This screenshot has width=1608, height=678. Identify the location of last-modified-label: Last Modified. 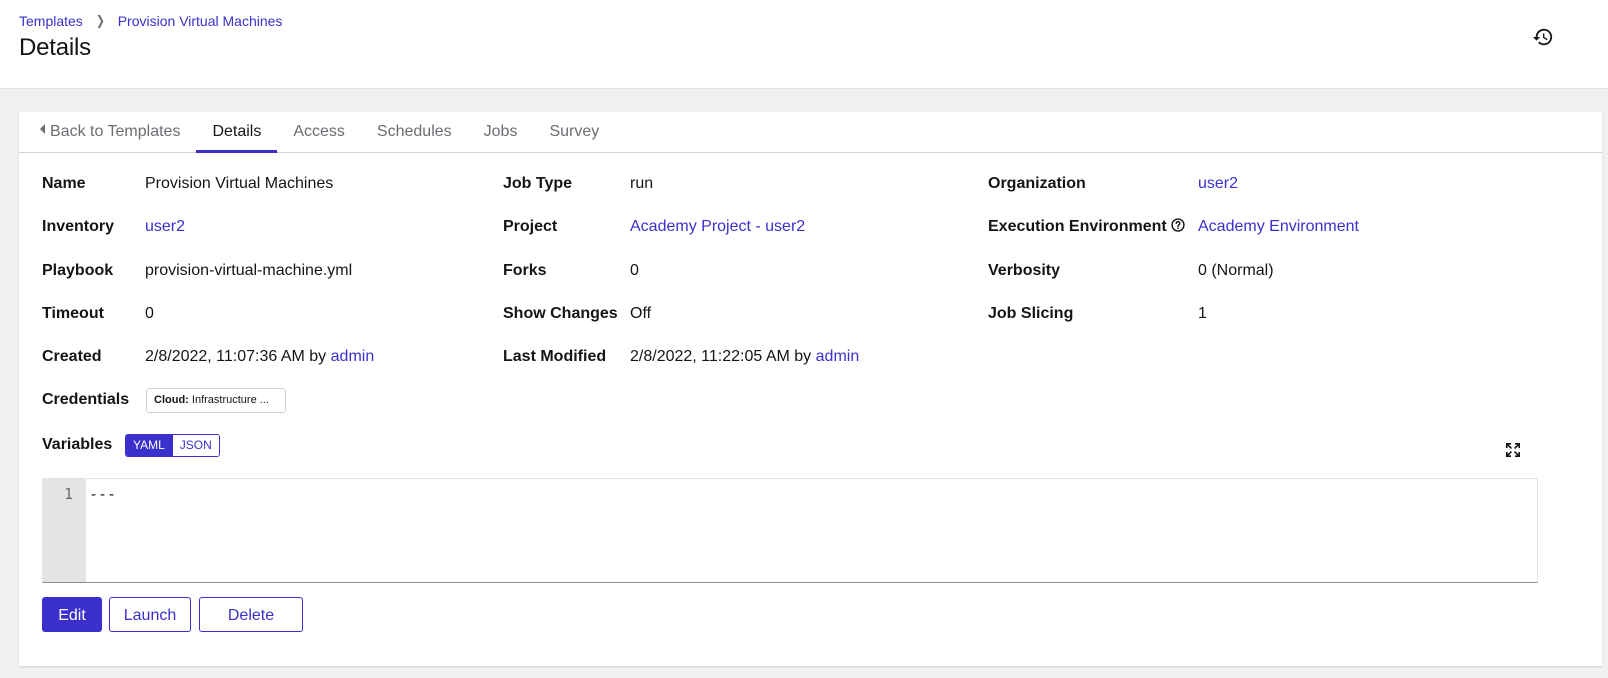
(555, 356).